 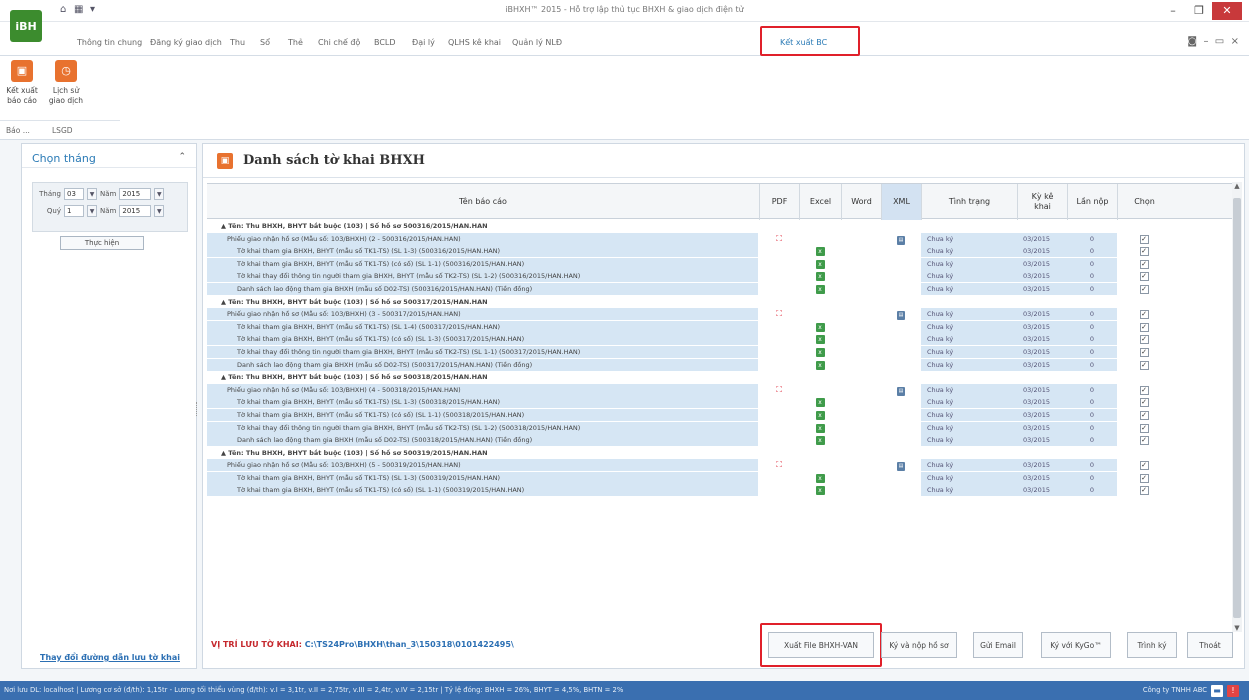 What do you see at coordinates (1199, 11) in the screenshot?
I see `maximize-icon: ❐` at bounding box center [1199, 11].